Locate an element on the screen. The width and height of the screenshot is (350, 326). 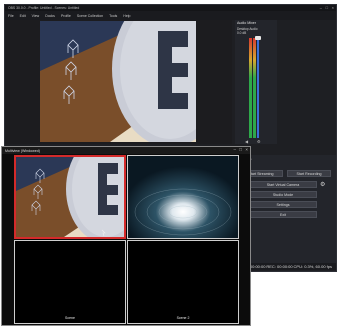
audio-mixer-title: Audio Mixer is located at coordinates (246, 23).